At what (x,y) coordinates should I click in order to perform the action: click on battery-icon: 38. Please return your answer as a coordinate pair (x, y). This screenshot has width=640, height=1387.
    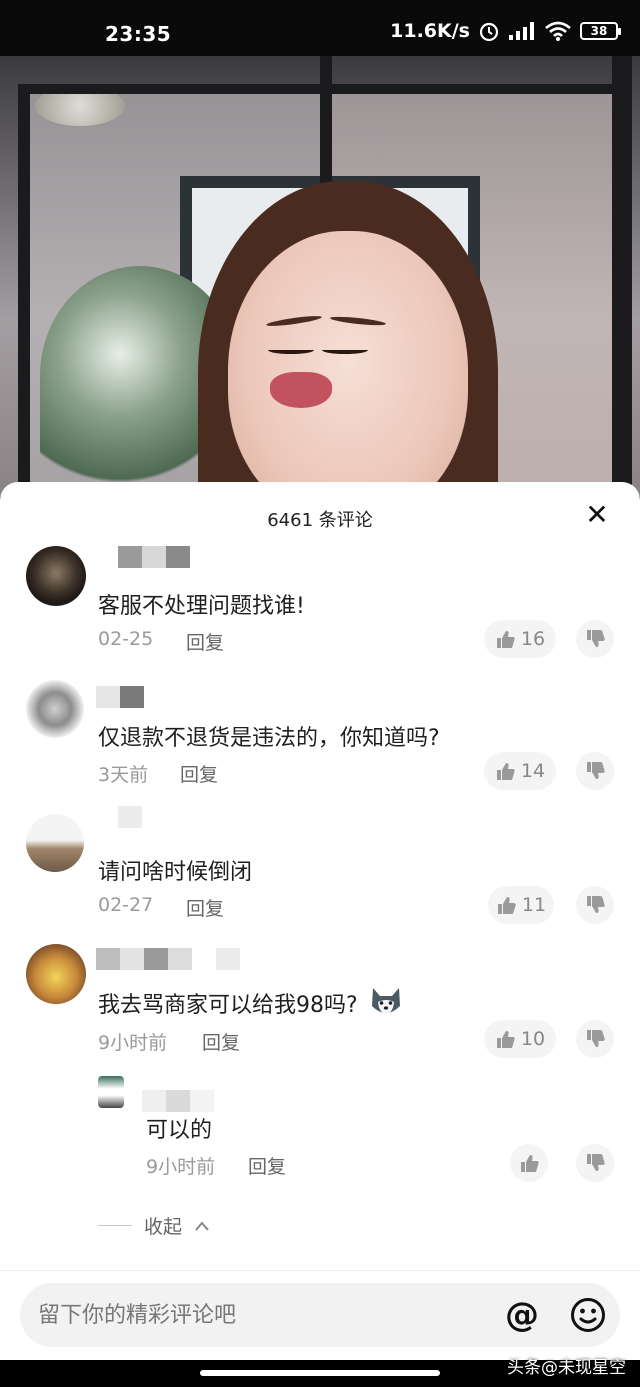
    Looking at the image, I should click on (600, 31).